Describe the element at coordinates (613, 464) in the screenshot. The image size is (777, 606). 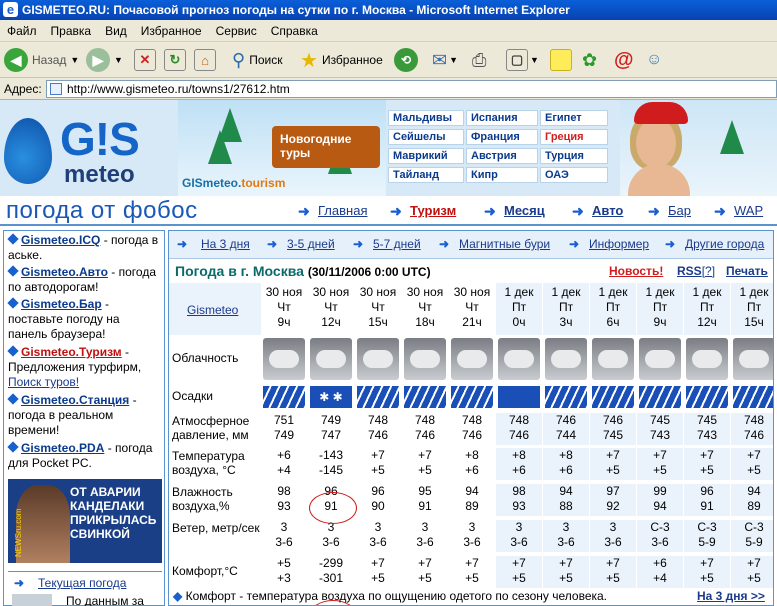
I see `temperature-cell: +7 +5` at that location.